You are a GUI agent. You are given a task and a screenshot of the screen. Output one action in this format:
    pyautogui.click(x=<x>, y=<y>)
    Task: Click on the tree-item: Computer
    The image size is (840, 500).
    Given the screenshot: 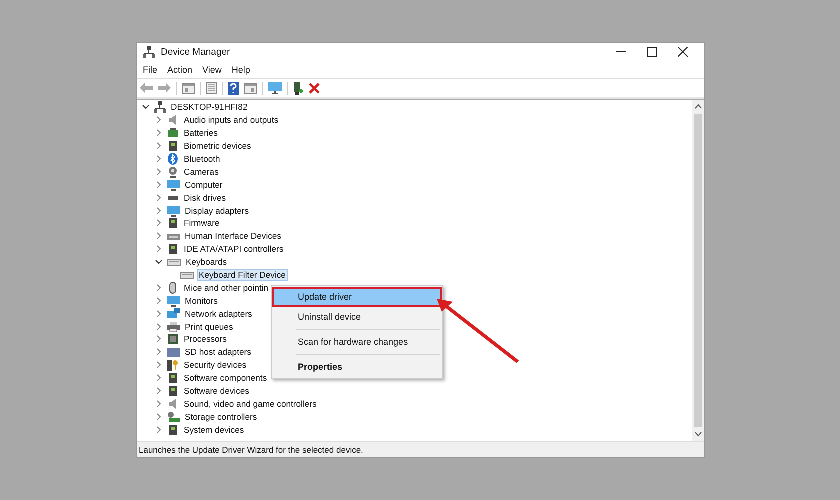 What is the action you would take?
    pyautogui.click(x=204, y=184)
    